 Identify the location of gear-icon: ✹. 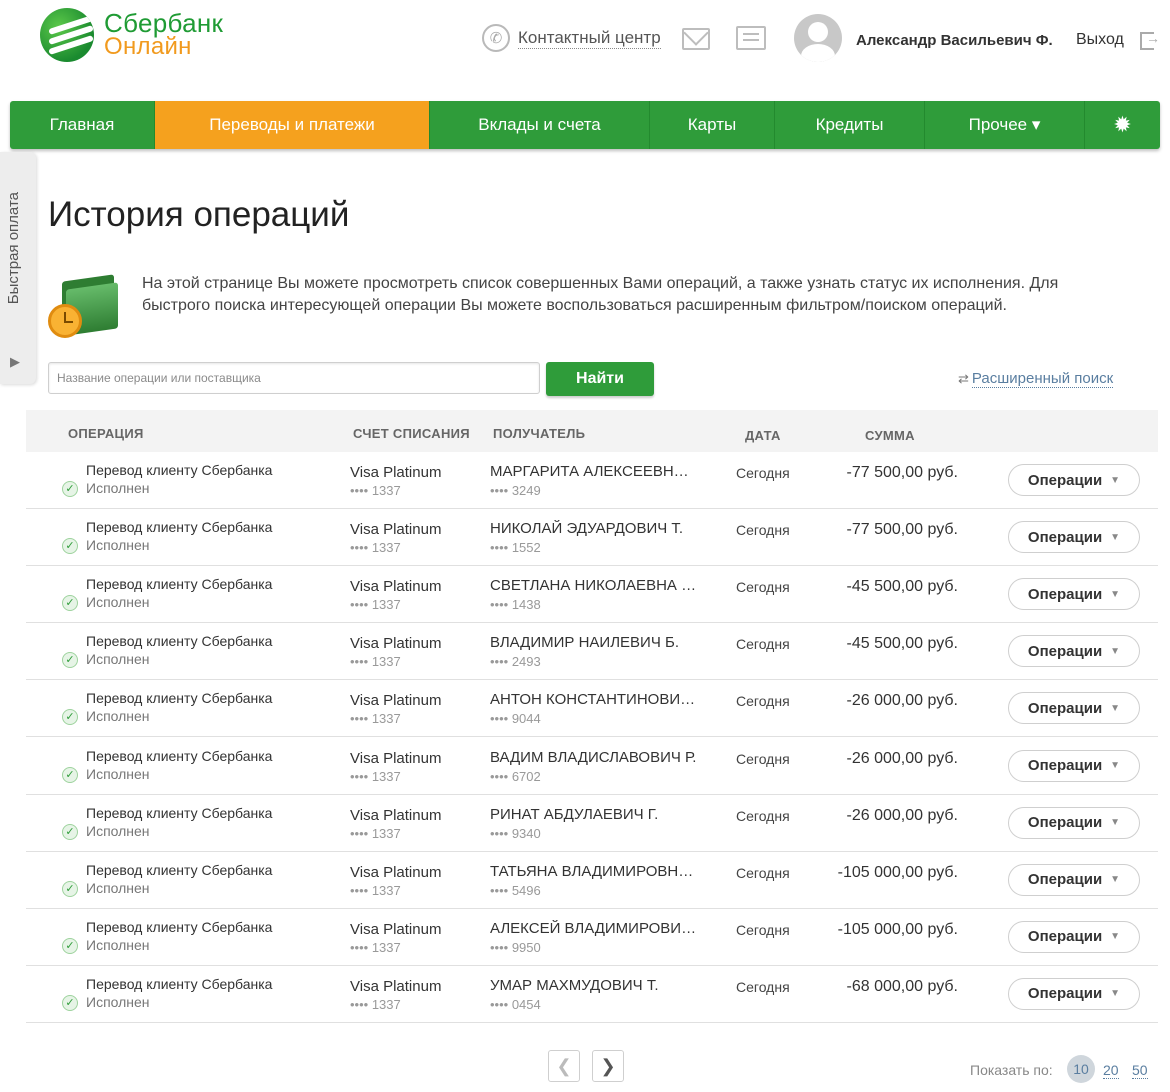
(1122, 124).